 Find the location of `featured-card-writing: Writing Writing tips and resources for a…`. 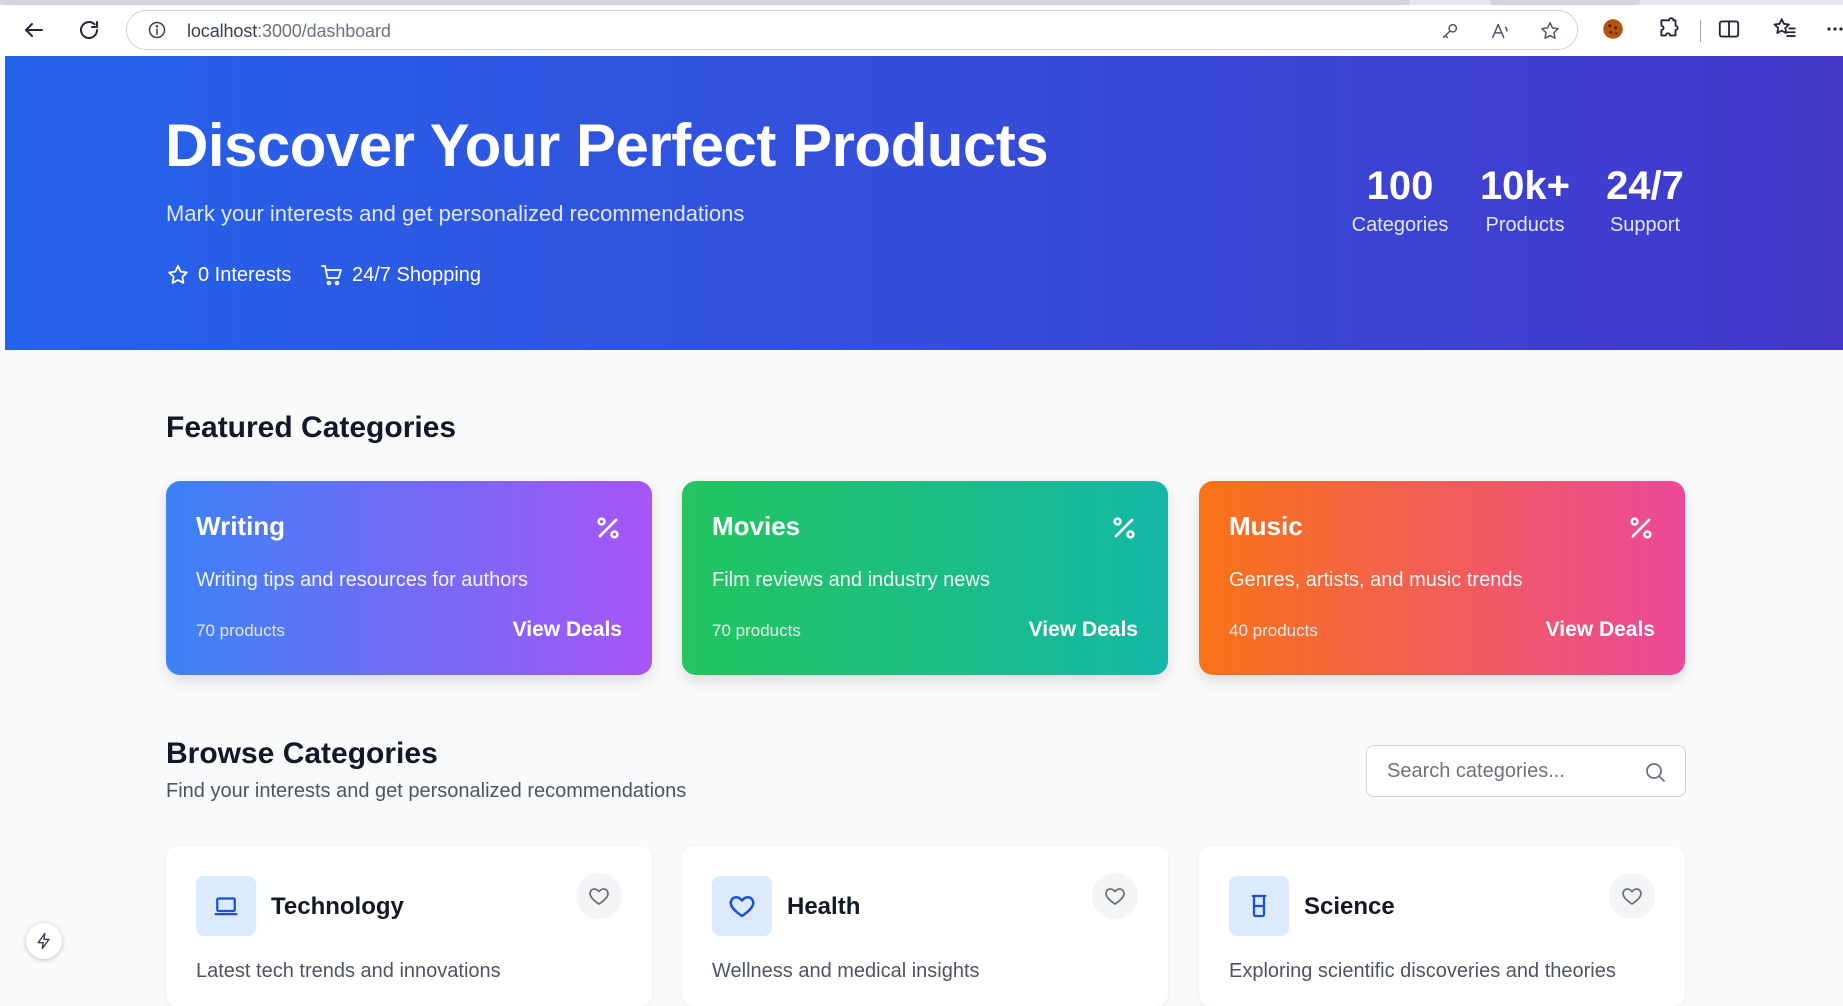

featured-card-writing: Writing Writing tips and resources for a… is located at coordinates (409, 578).